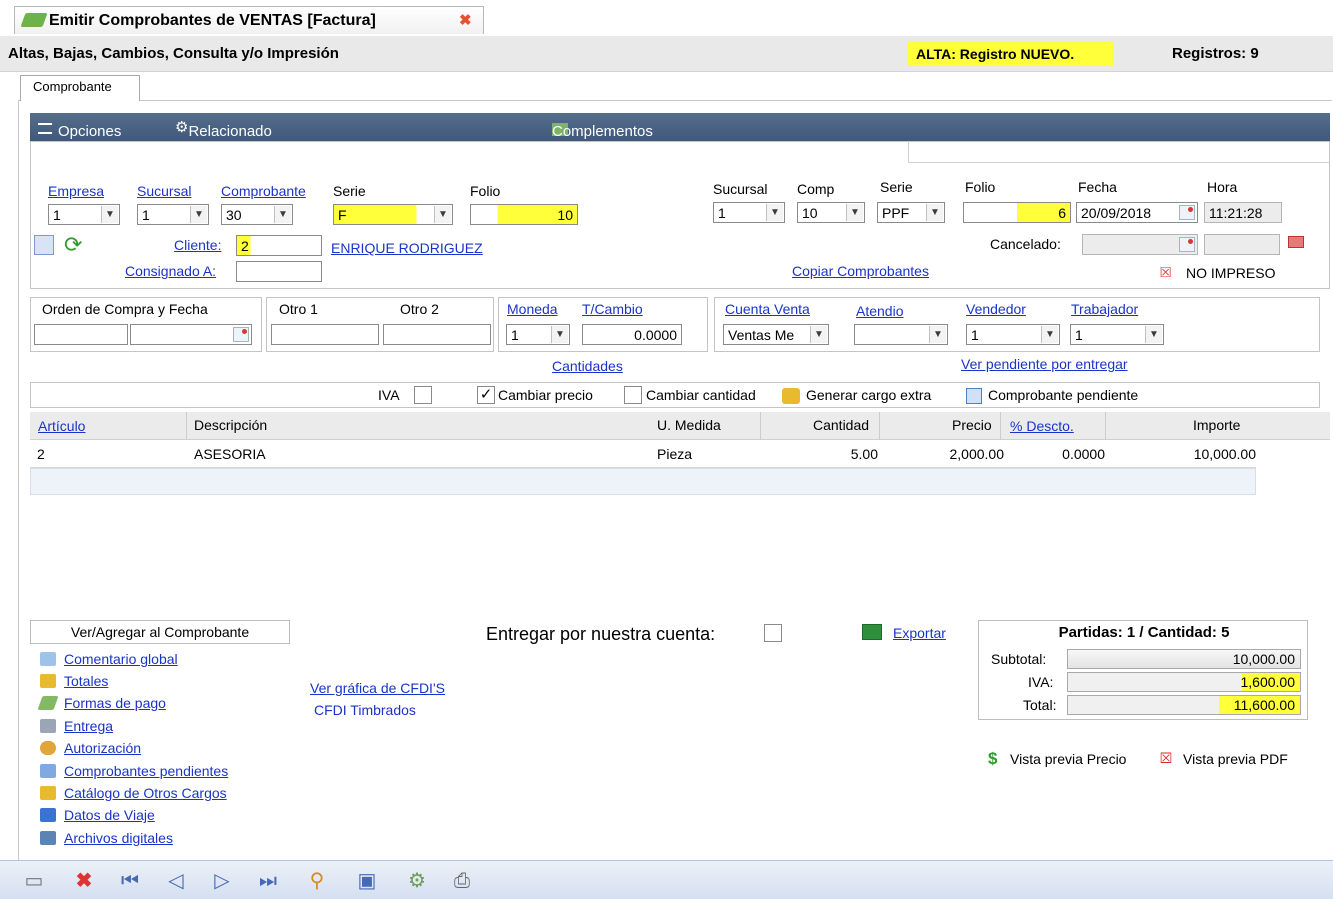 Image resolution: width=1333 pixels, height=899 pixels. I want to click on new-document-icon: ▭, so click(34, 881).